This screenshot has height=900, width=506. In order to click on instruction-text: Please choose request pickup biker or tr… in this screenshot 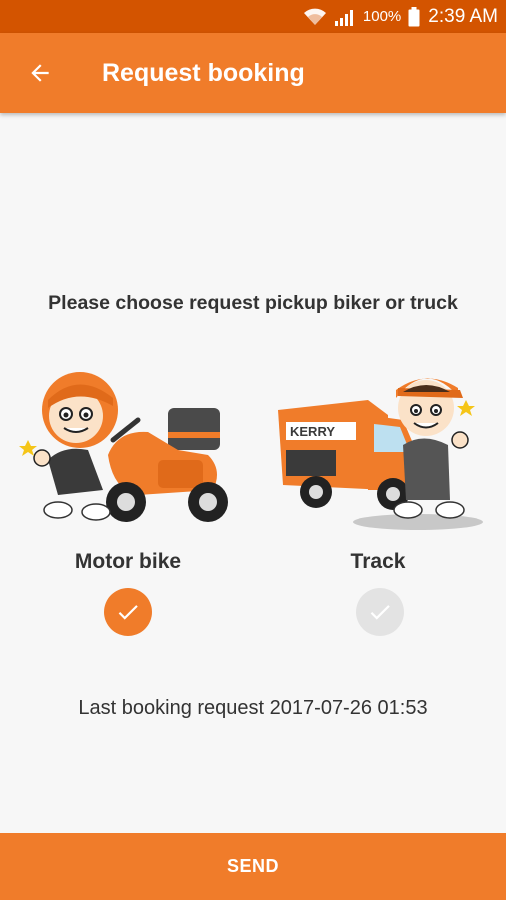, I will do `click(253, 303)`.